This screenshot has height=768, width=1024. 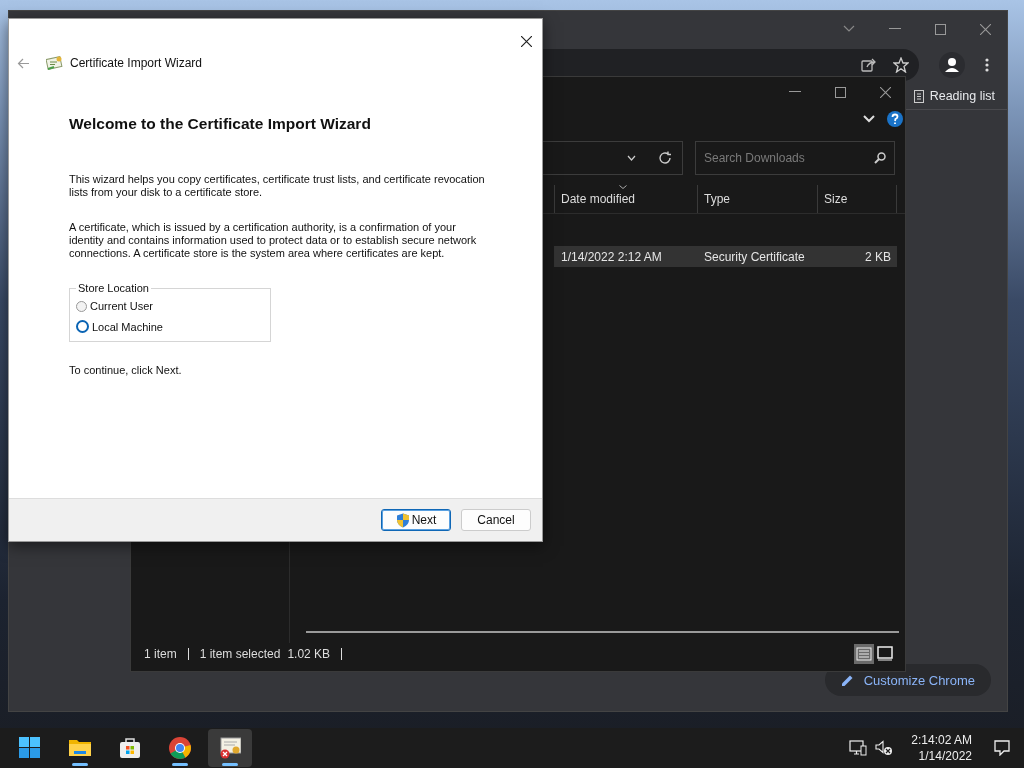 I want to click on scrollbar, so click(x=602, y=632).